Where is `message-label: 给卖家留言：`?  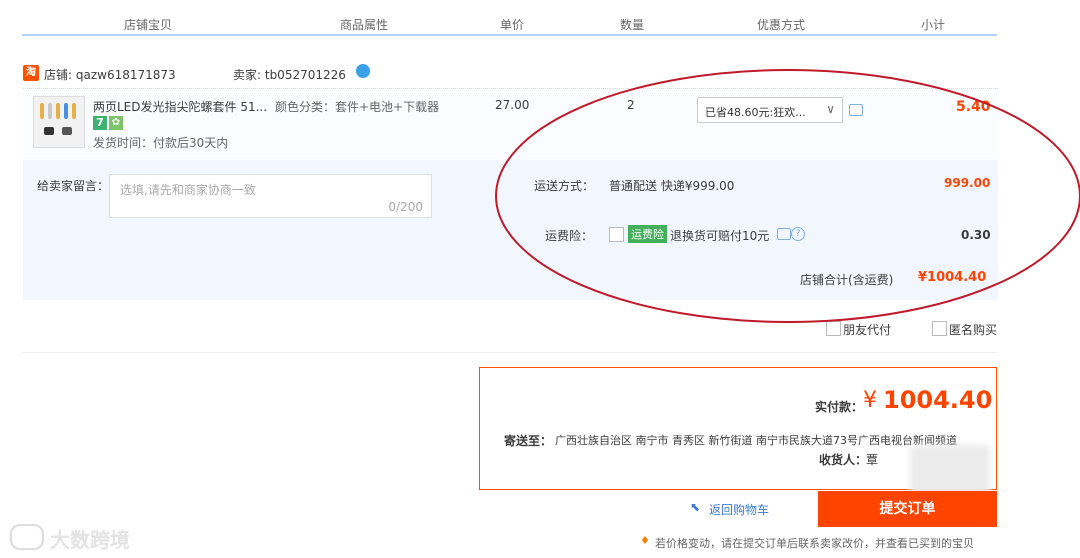 message-label: 给卖家留言： is located at coordinates (73, 186).